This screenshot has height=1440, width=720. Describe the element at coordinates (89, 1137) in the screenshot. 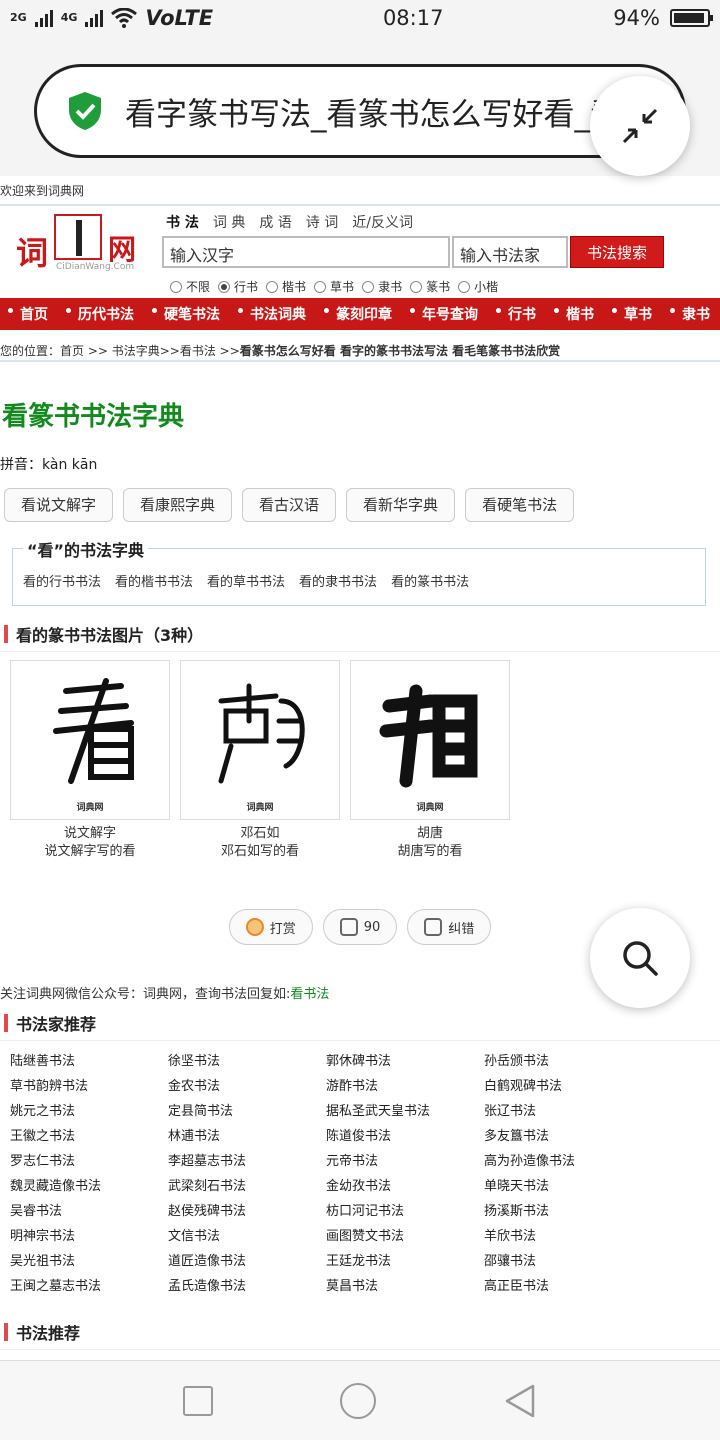

I see `calligrapher-link: 王徽之书法` at that location.